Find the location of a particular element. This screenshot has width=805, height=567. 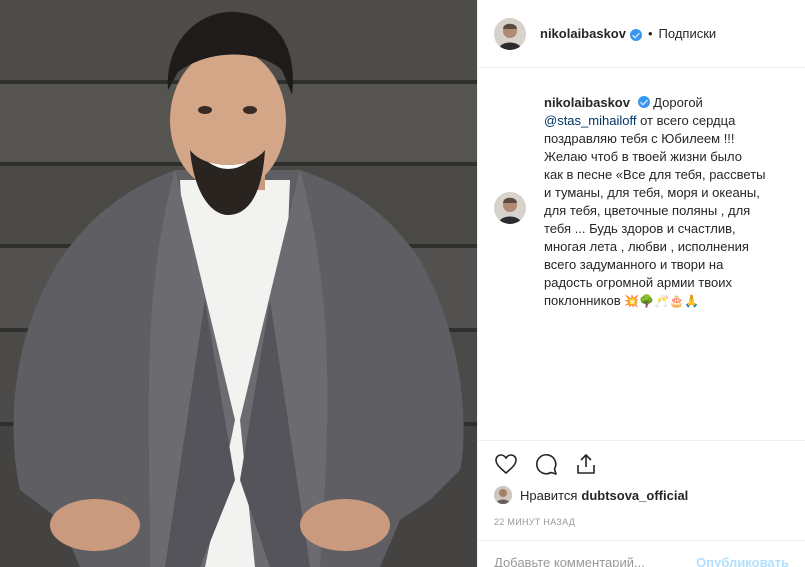

post-comment-button: Опубликовать is located at coordinates (742, 561).